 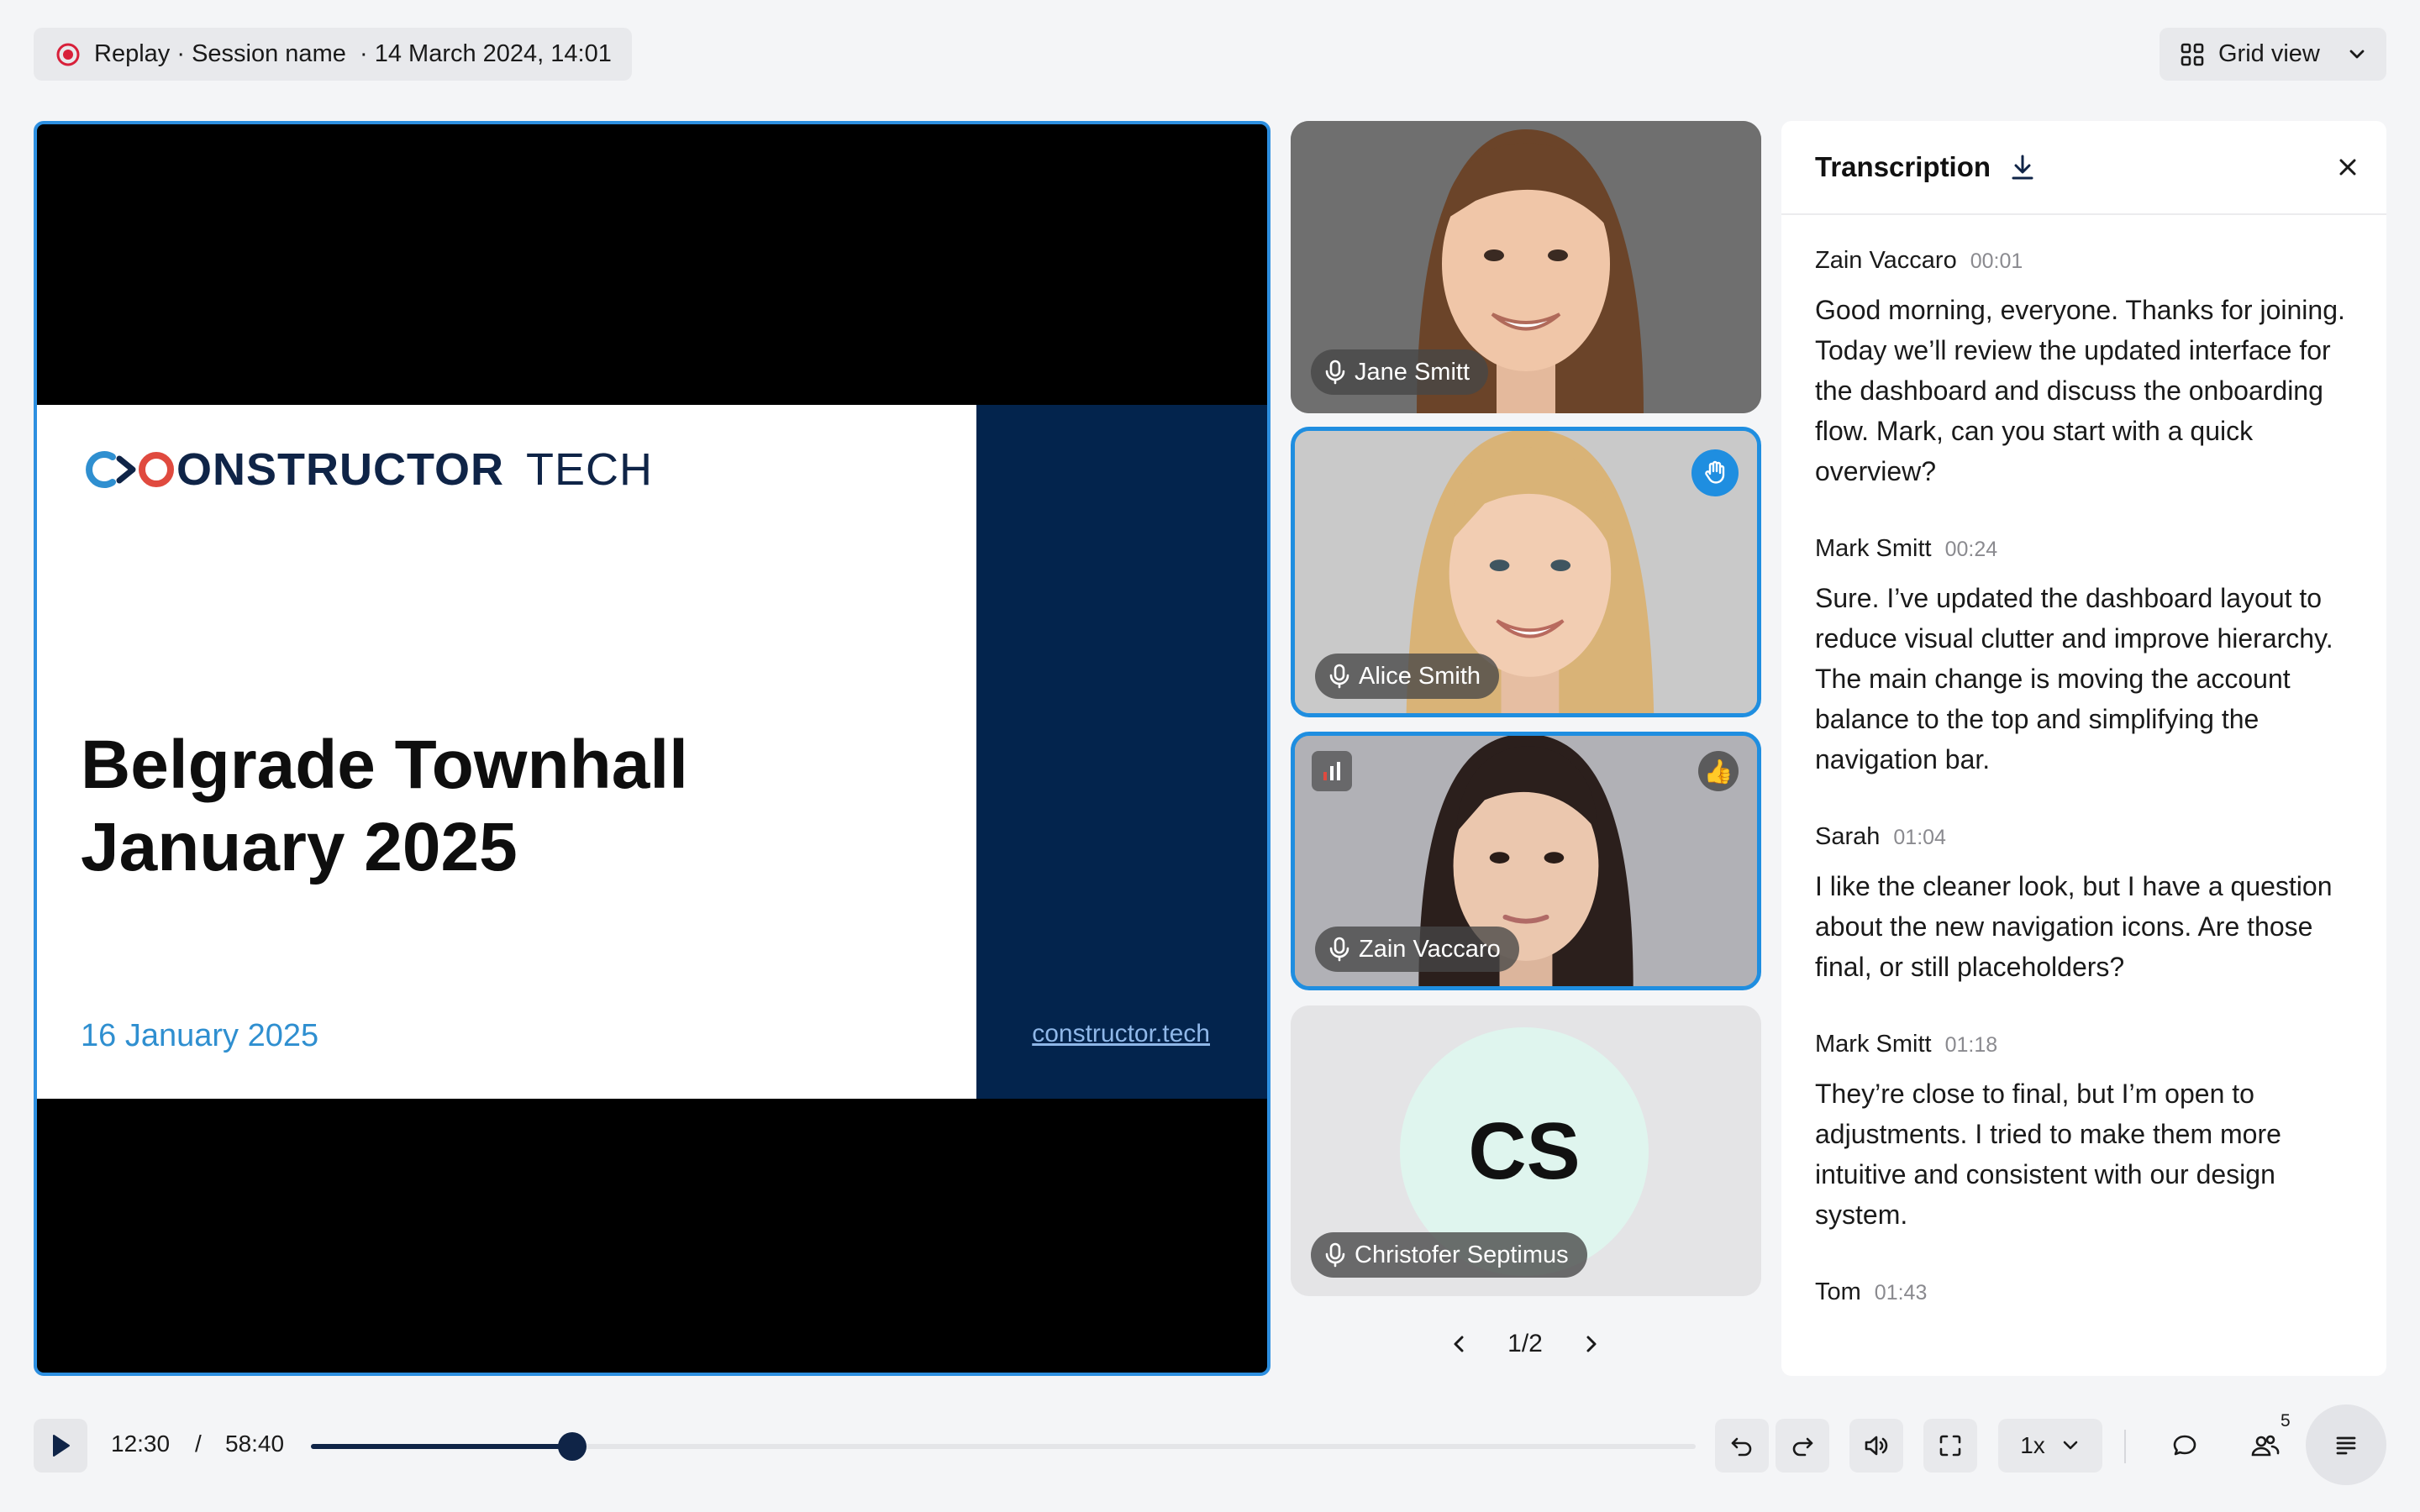 I want to click on grid-icon, so click(x=2192, y=54).